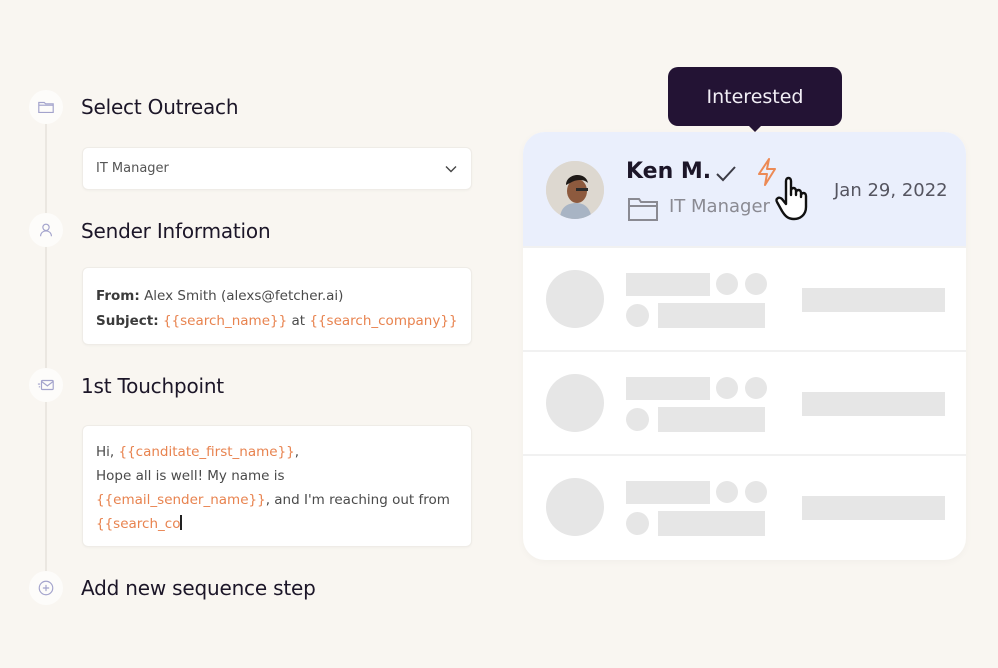  Describe the element at coordinates (198, 588) in the screenshot. I see `add-sequence-step-button: Add new sequence step` at that location.